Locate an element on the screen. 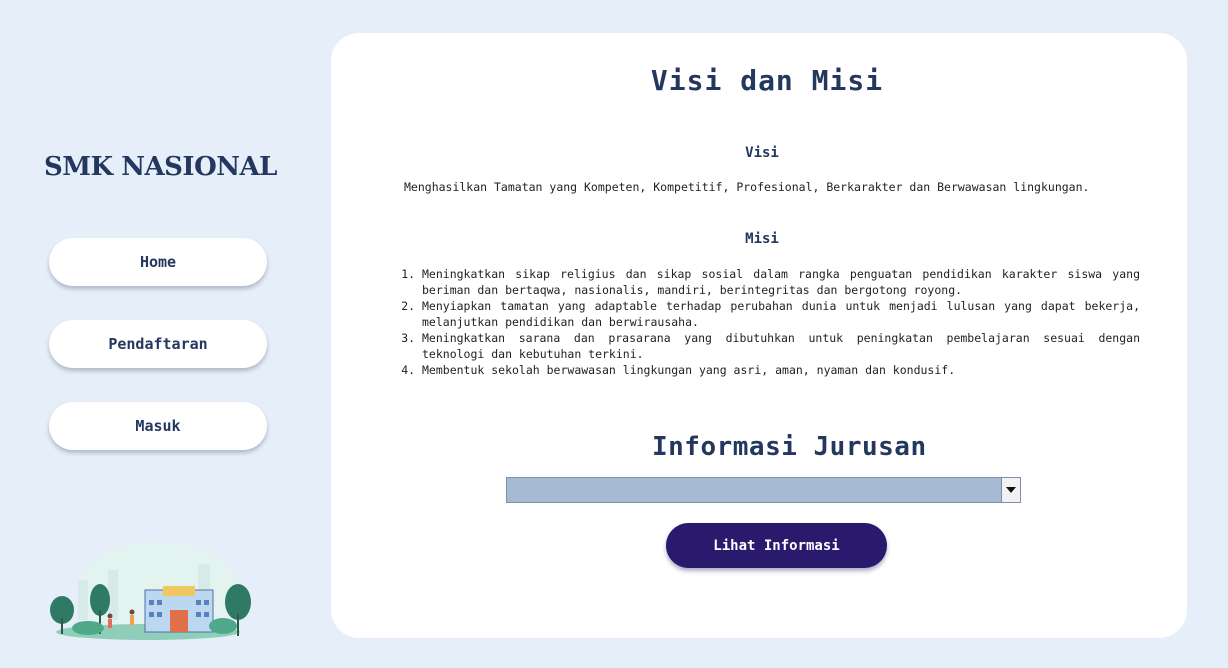  chevron-down-icon is located at coordinates (1010, 490).